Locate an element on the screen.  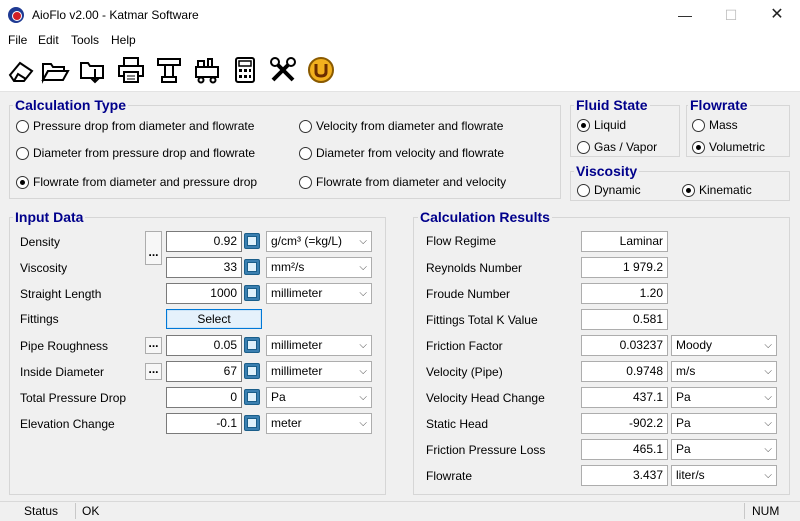
roughness-unit-select: millimeter ⌵ is located at coordinates (319, 345).